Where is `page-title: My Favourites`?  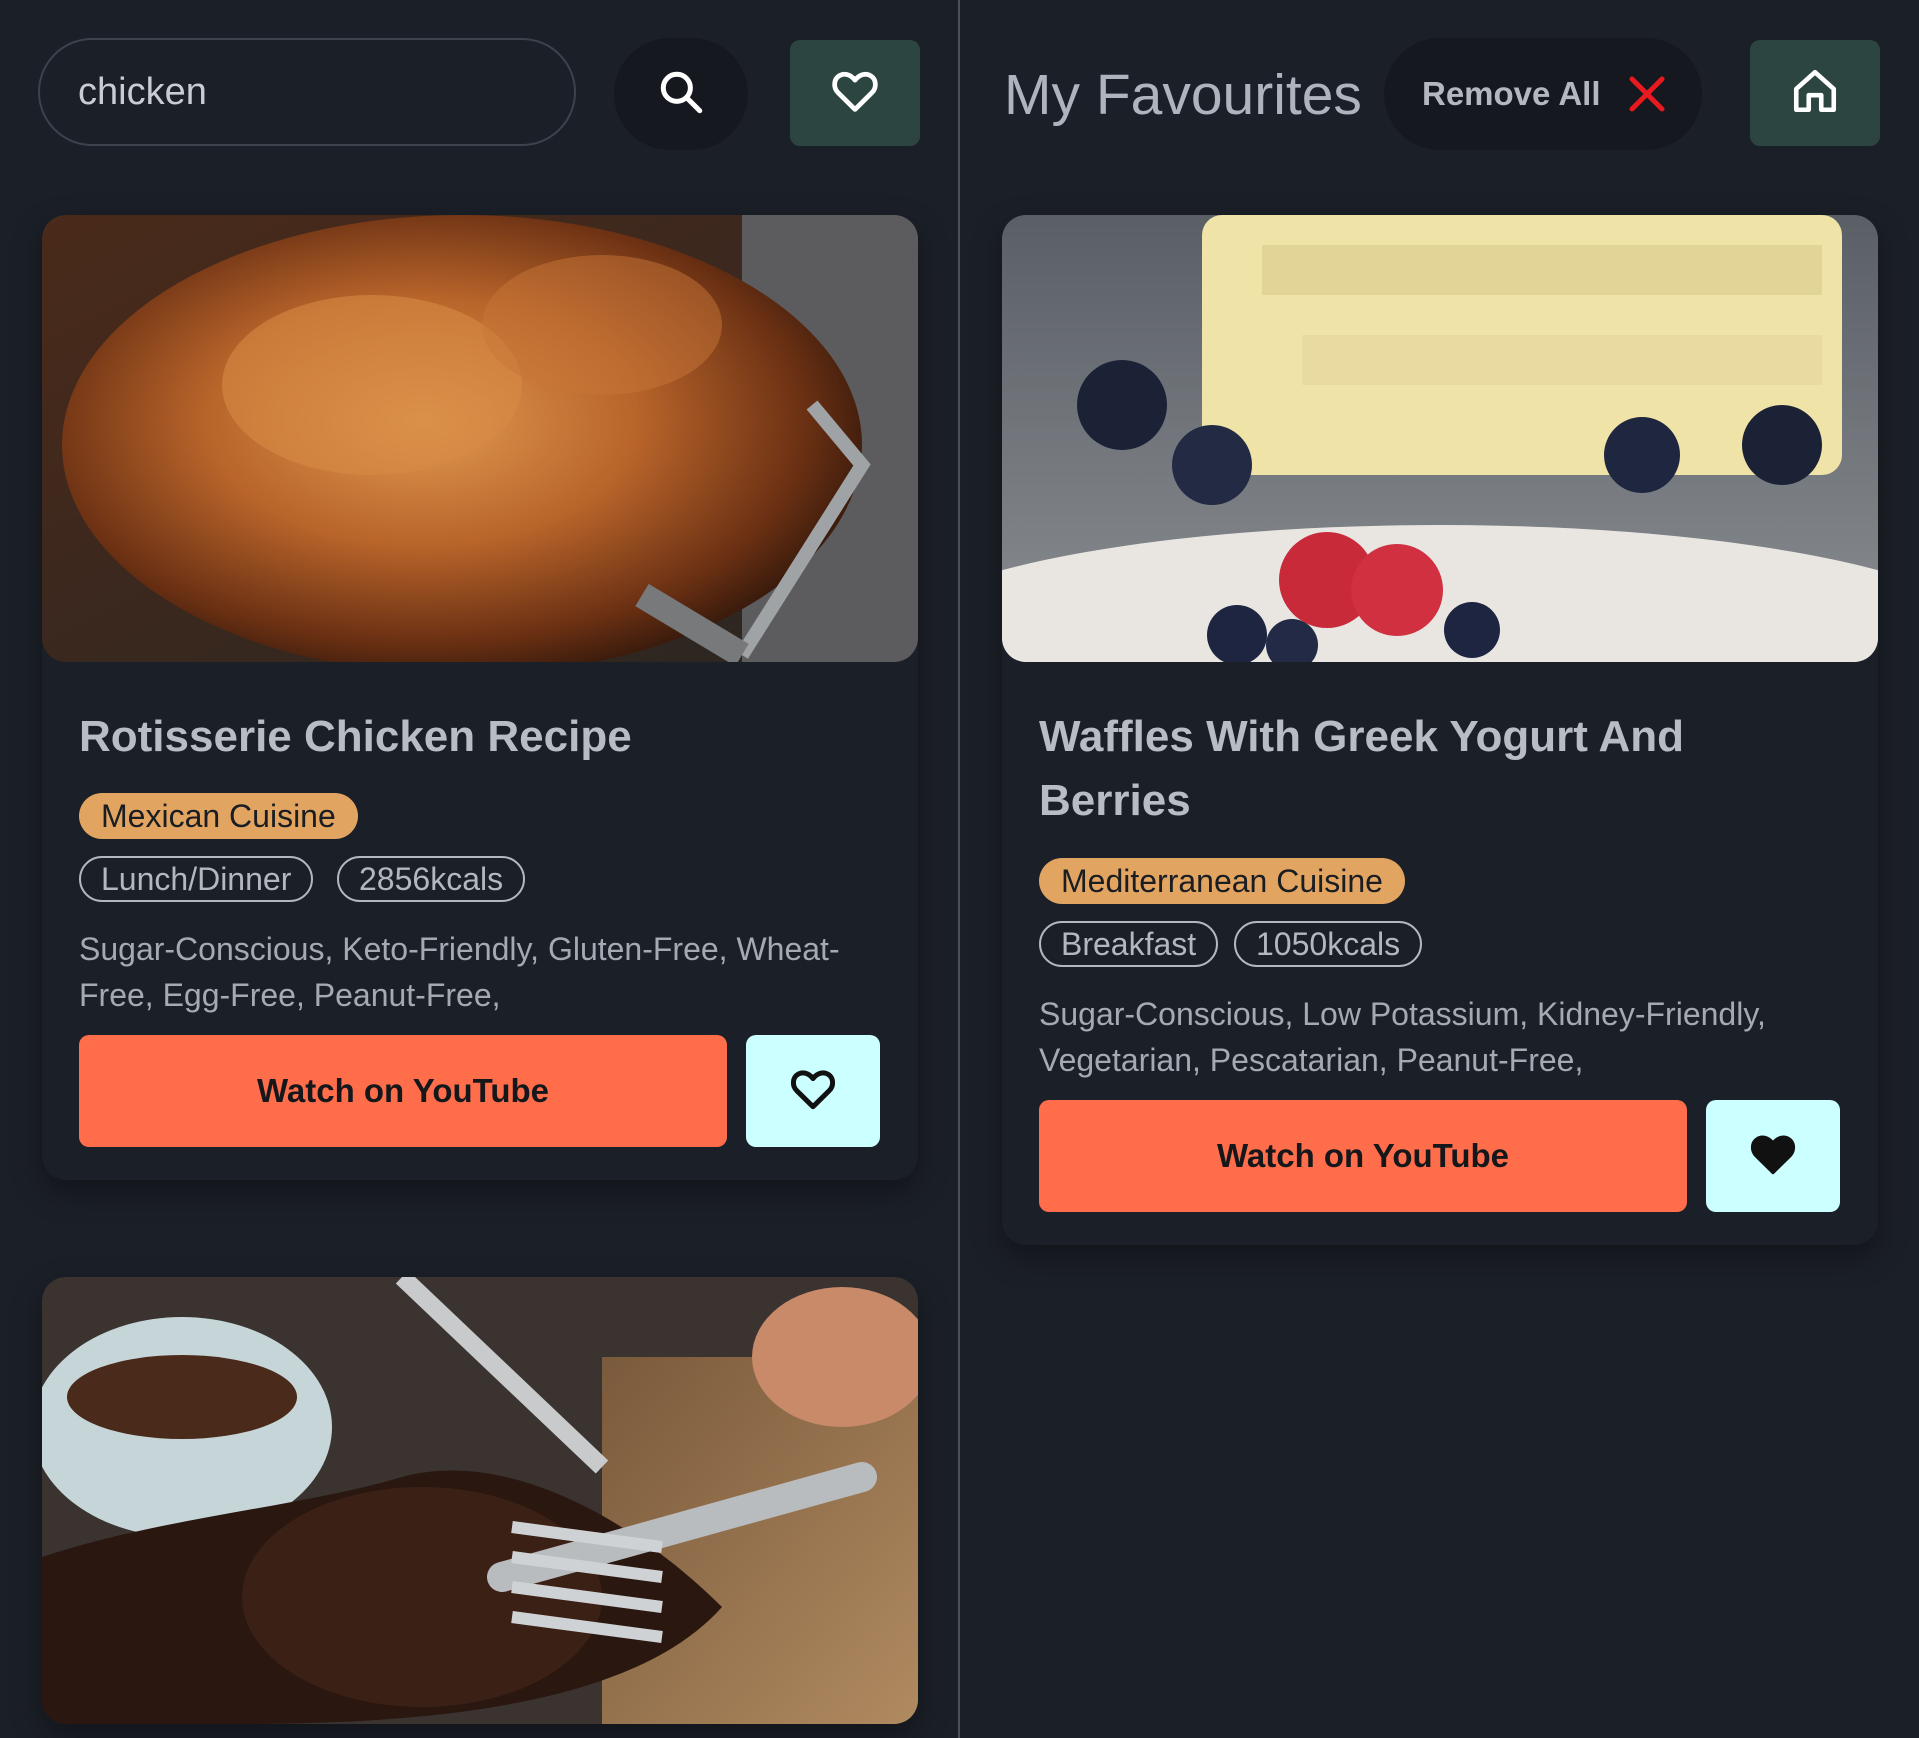 page-title: My Favourites is located at coordinates (1183, 95).